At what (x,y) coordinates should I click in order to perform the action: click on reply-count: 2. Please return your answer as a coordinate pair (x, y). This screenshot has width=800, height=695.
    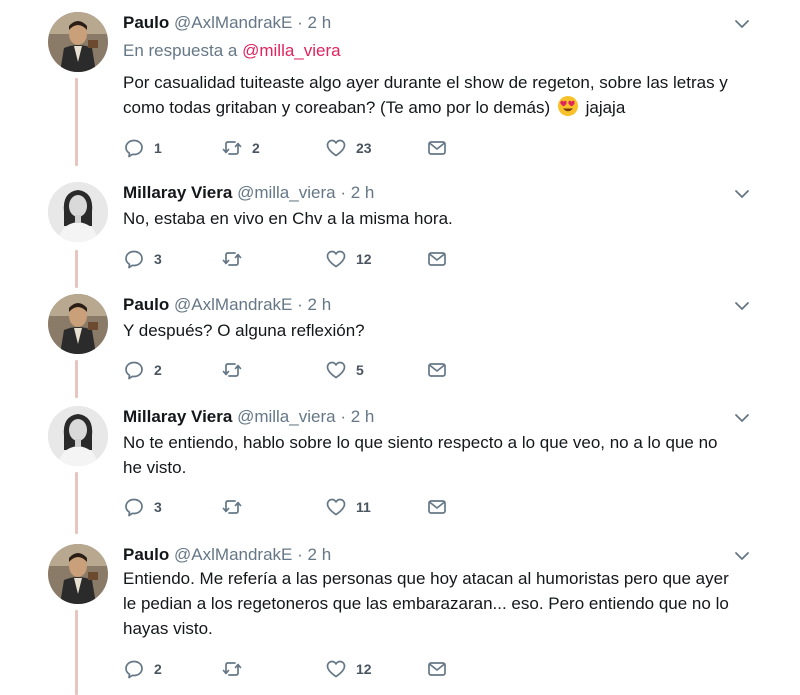
    Looking at the image, I should click on (158, 669).